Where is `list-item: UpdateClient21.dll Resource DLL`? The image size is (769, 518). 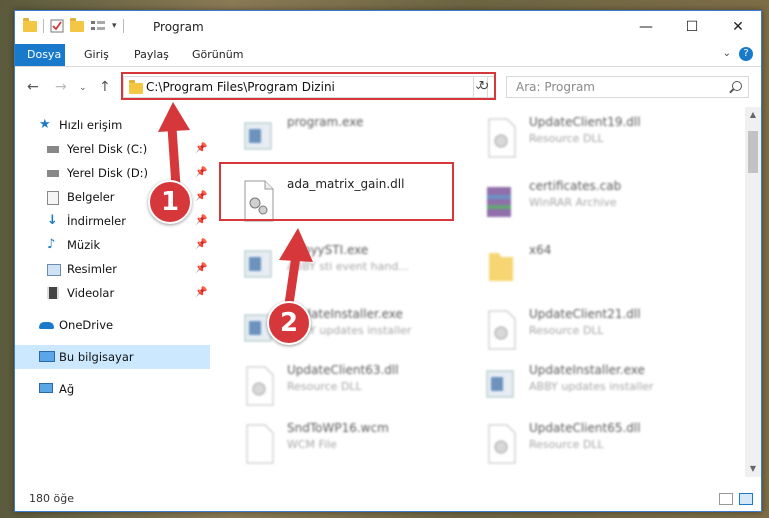
list-item: UpdateClient21.dll Resource DLL is located at coordinates (606, 331).